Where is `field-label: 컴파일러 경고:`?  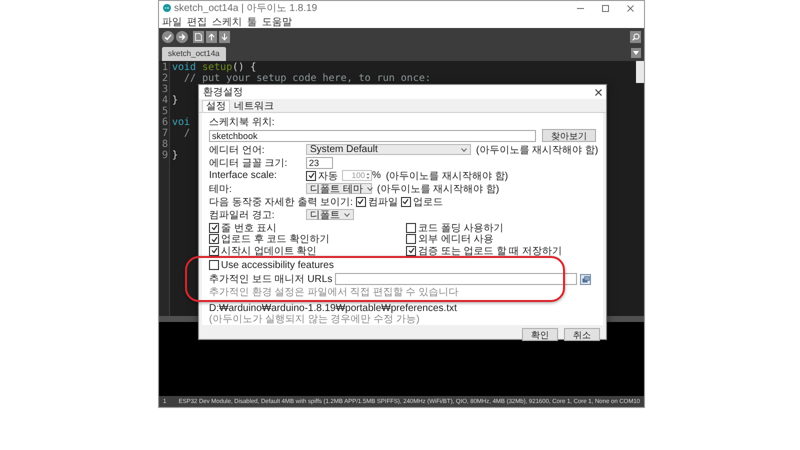 field-label: 컴파일러 경고: is located at coordinates (242, 215).